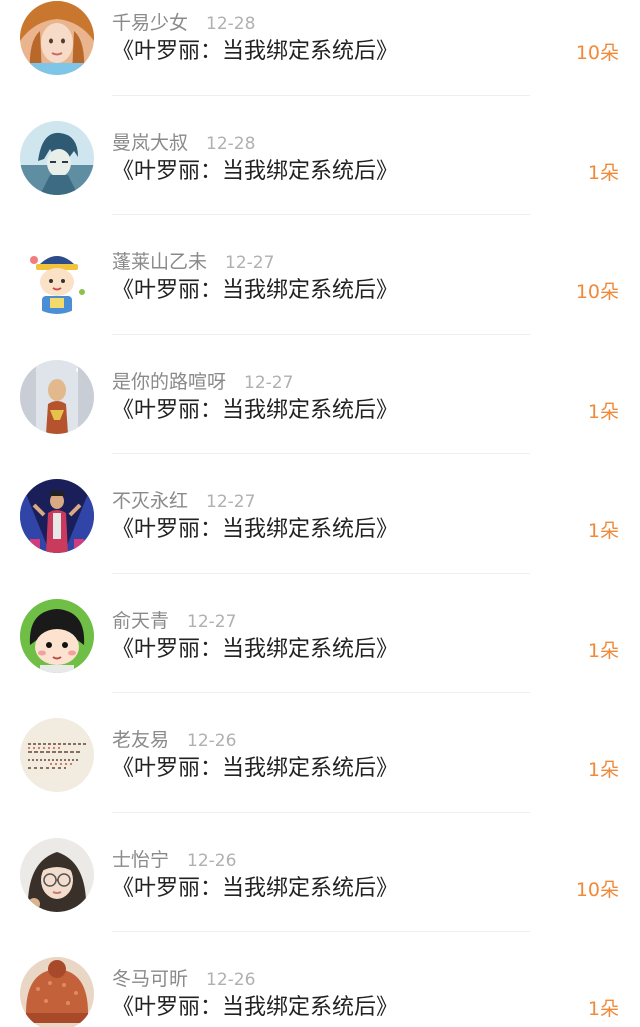  What do you see at coordinates (169, 382) in the screenshot?
I see `user-name: 是你的路喧呀` at bounding box center [169, 382].